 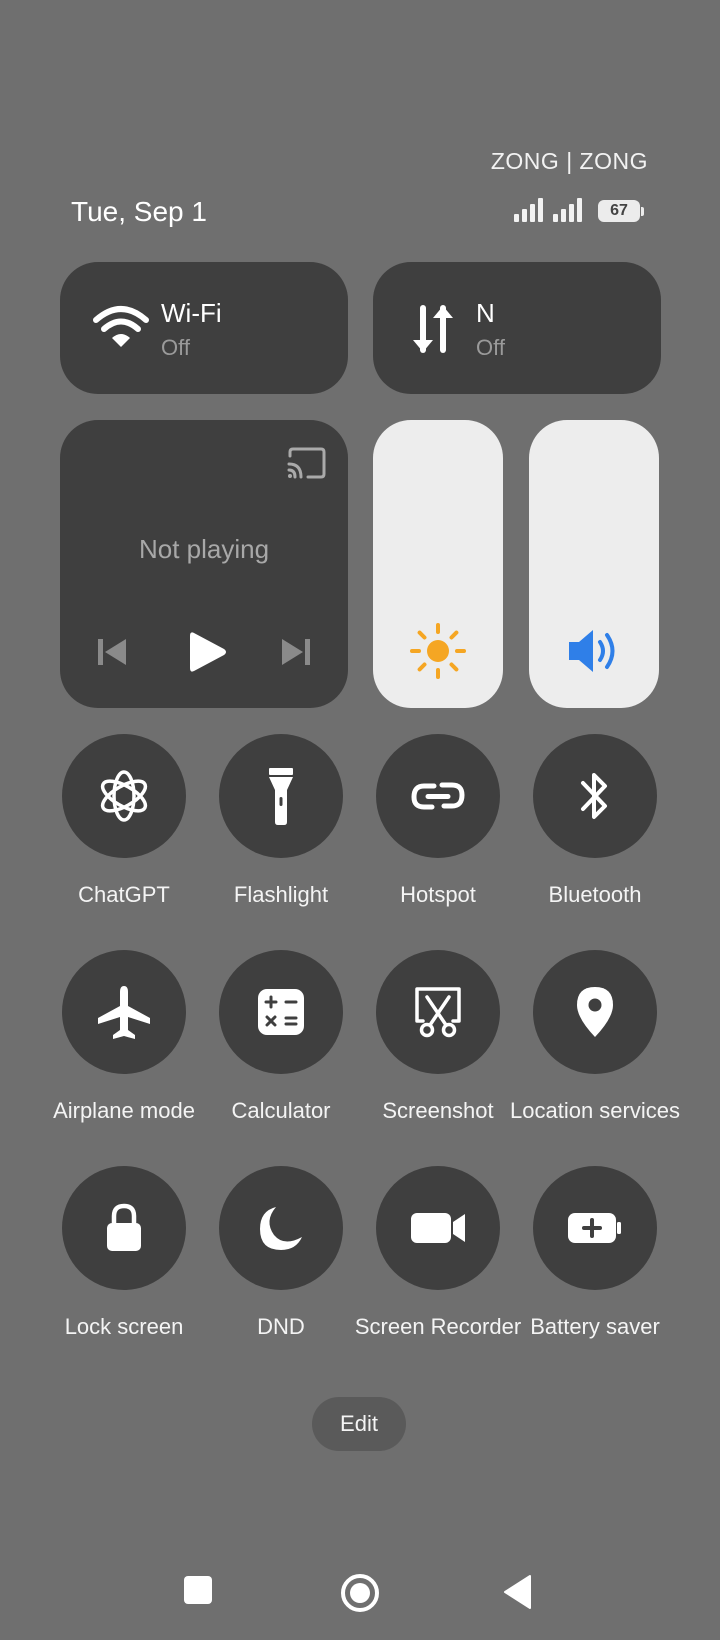 I want to click on tile-bluetooth: Bluetooth, so click(x=595, y=820).